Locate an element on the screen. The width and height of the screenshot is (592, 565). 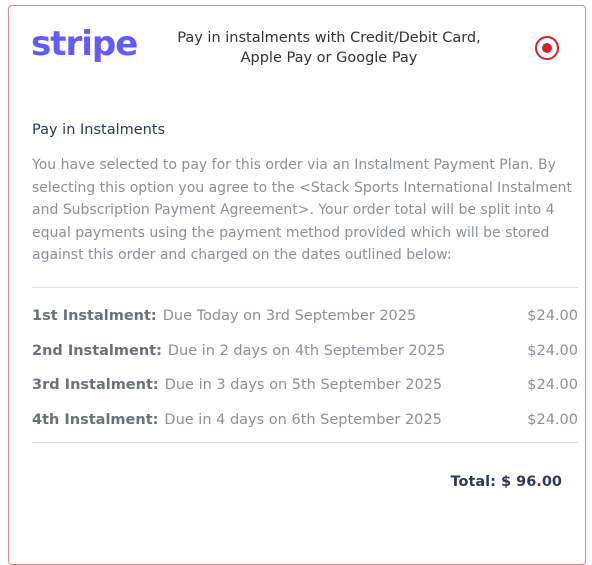
instalment-label: 1st Instalment: is located at coordinates (94, 316).